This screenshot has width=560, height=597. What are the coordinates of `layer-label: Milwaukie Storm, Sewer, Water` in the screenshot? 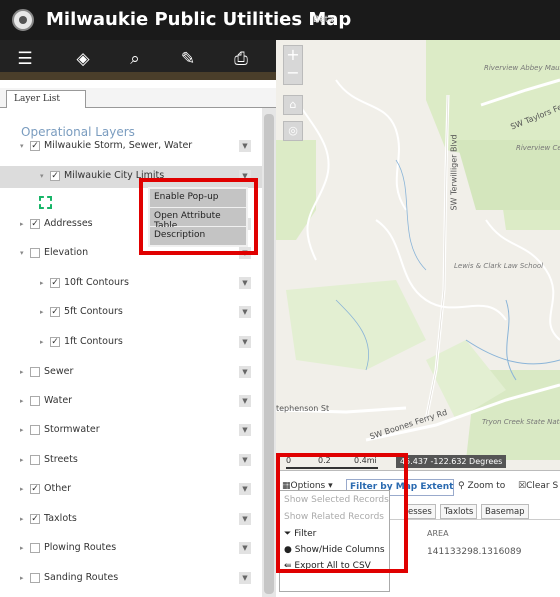 It's located at (118, 145).